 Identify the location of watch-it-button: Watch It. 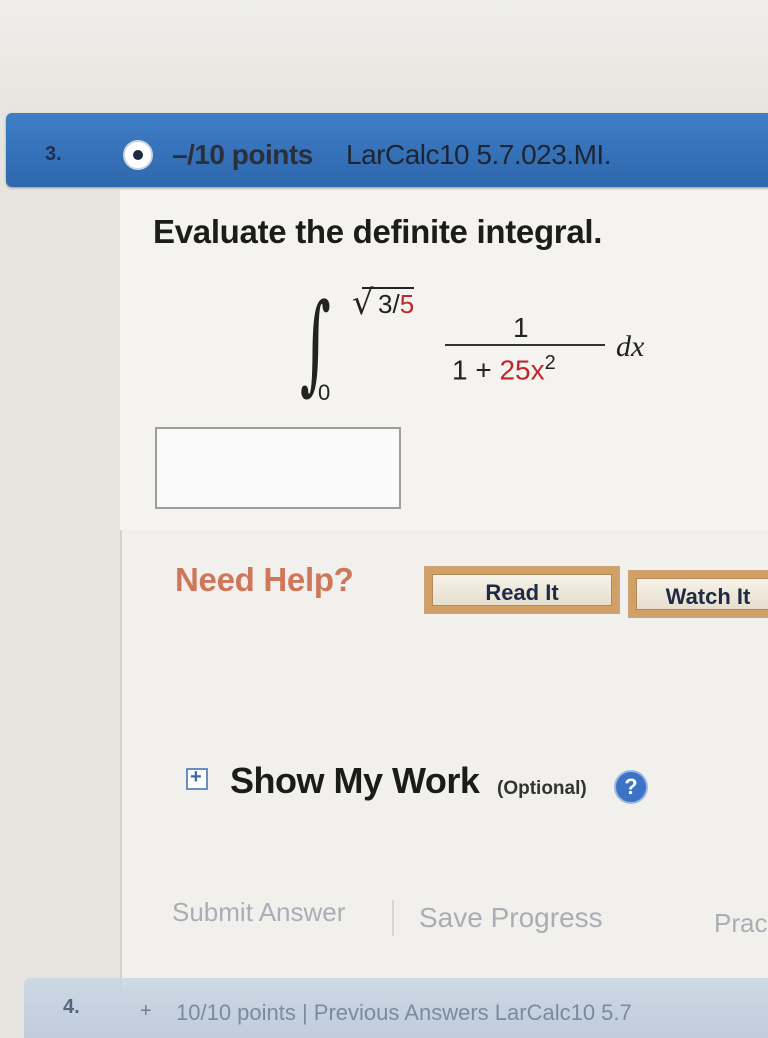
(698, 594).